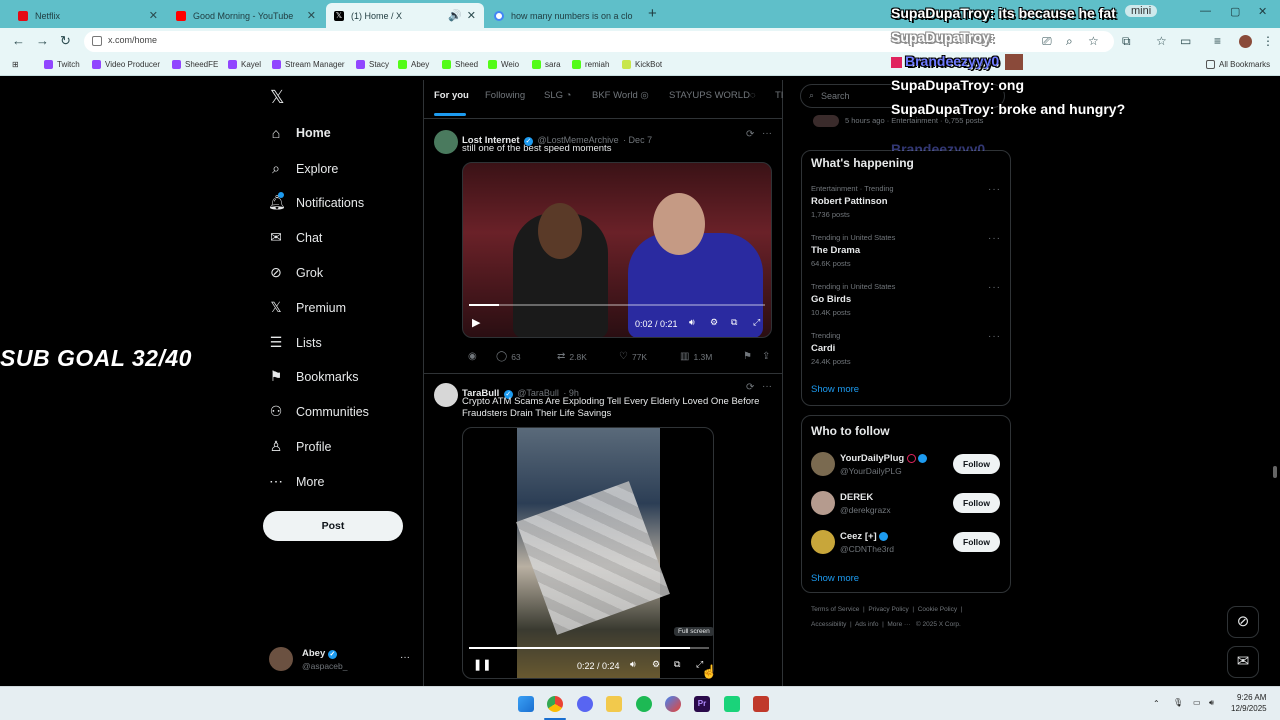 This screenshot has width=1280, height=720. Describe the element at coordinates (244, 64) in the screenshot. I see `bookmark-kayel: Kayel` at that location.